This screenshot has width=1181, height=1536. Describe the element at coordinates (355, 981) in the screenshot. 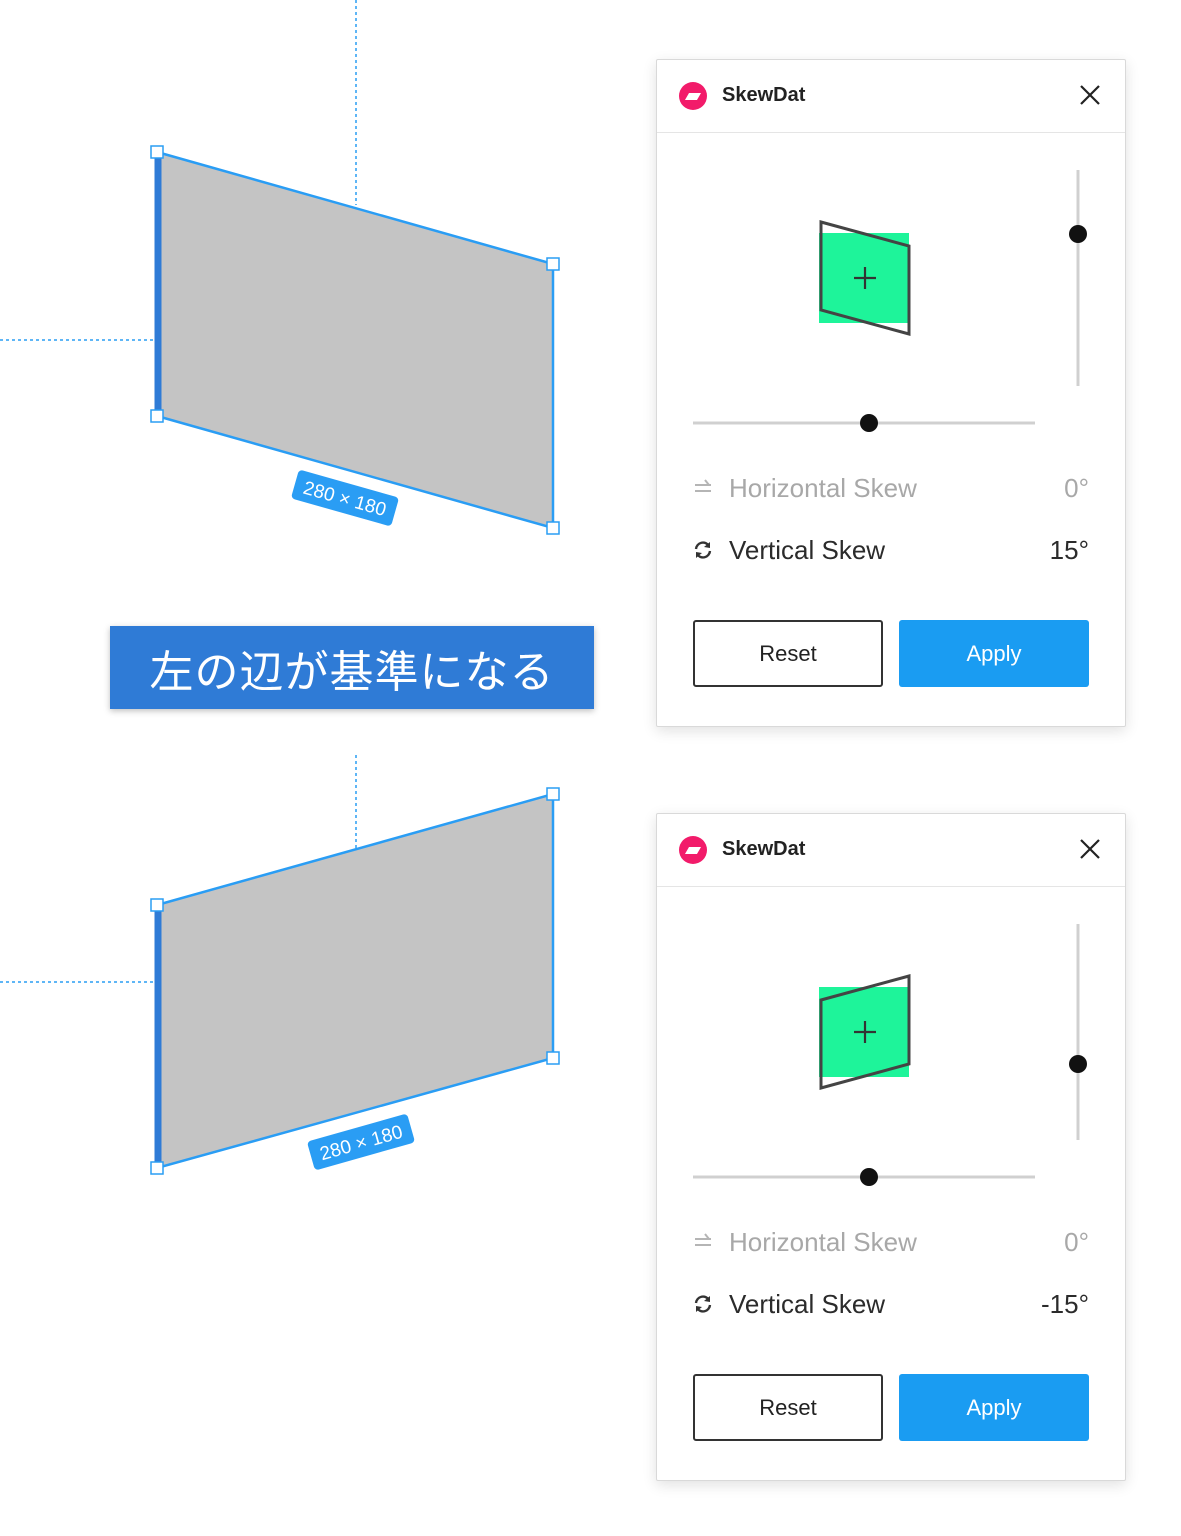

I see `skewed-rectangle-bottom` at that location.